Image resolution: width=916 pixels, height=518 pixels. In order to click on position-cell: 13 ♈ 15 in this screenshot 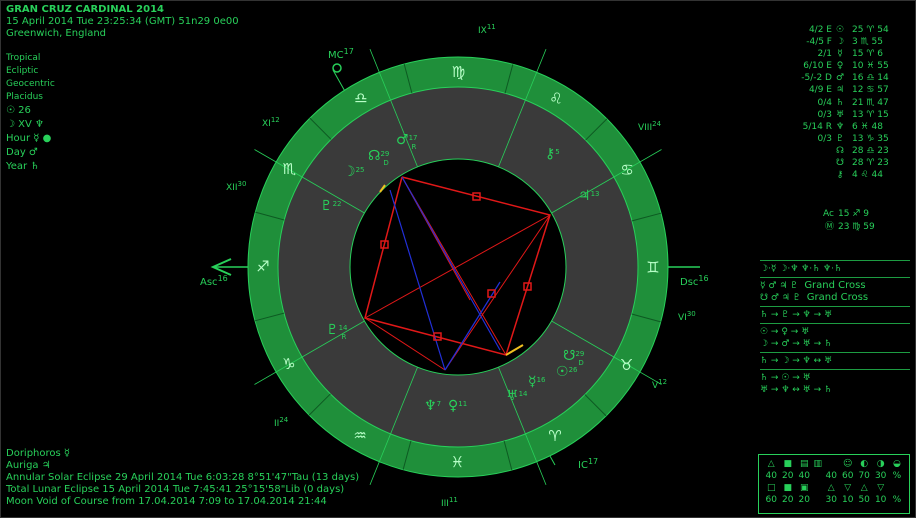, I will do `click(870, 114)`.